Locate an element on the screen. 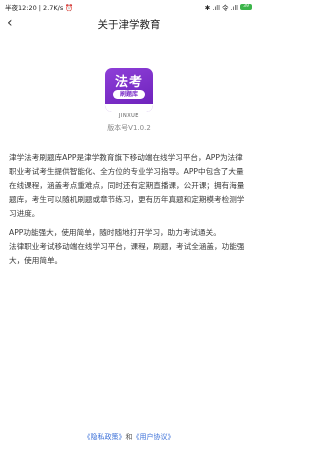  description-paragraph-2: APP功能强大，使用简单，随时随地打开学习，助力考试通关。 is located at coordinates (115, 232).